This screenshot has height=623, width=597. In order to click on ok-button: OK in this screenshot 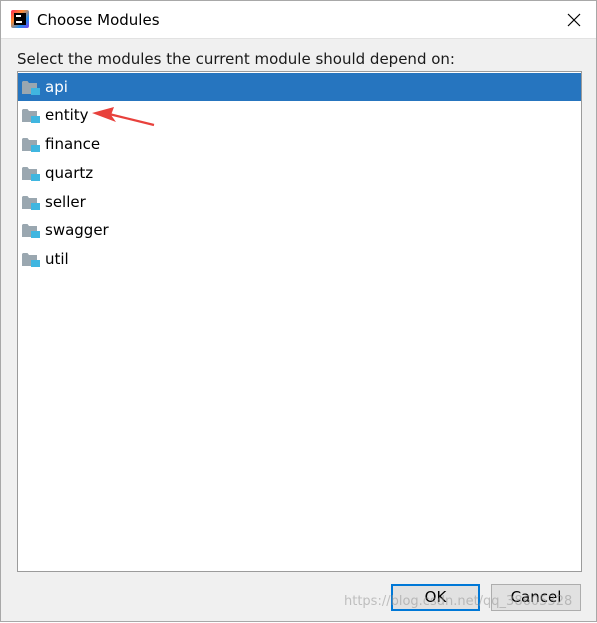, I will do `click(435, 597)`.